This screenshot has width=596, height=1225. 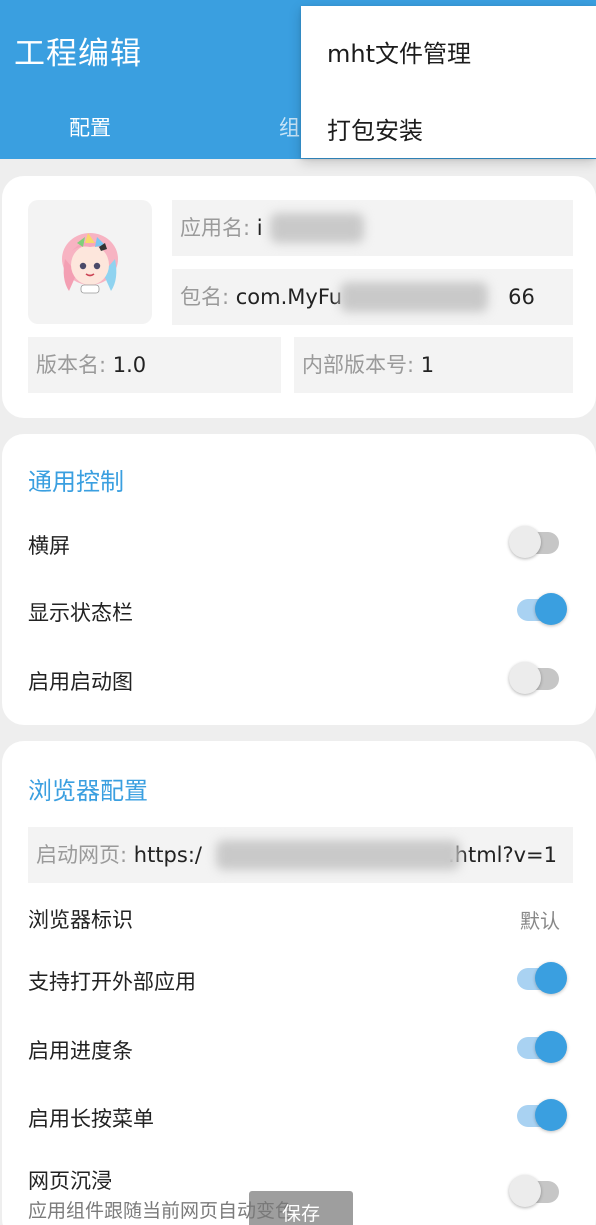 I want to click on show-status-bar-switch, so click(x=536, y=610).